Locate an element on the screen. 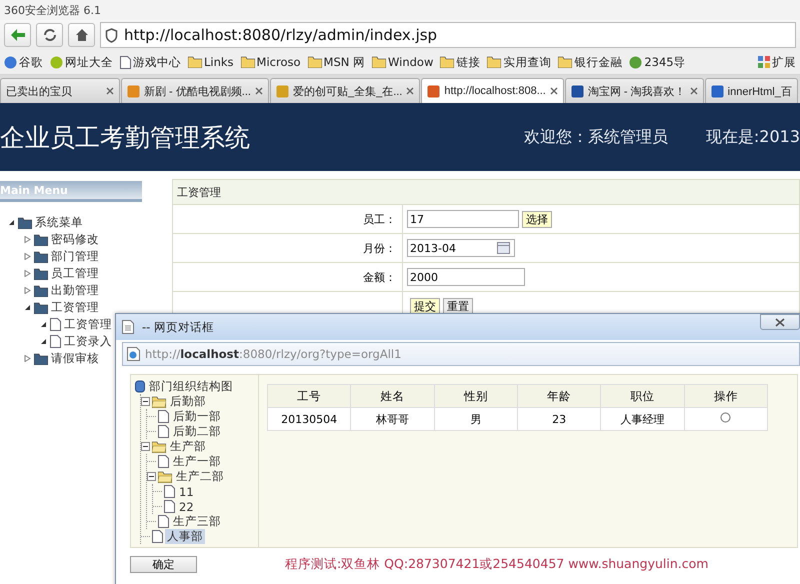  bookmark: Window is located at coordinates (403, 62).